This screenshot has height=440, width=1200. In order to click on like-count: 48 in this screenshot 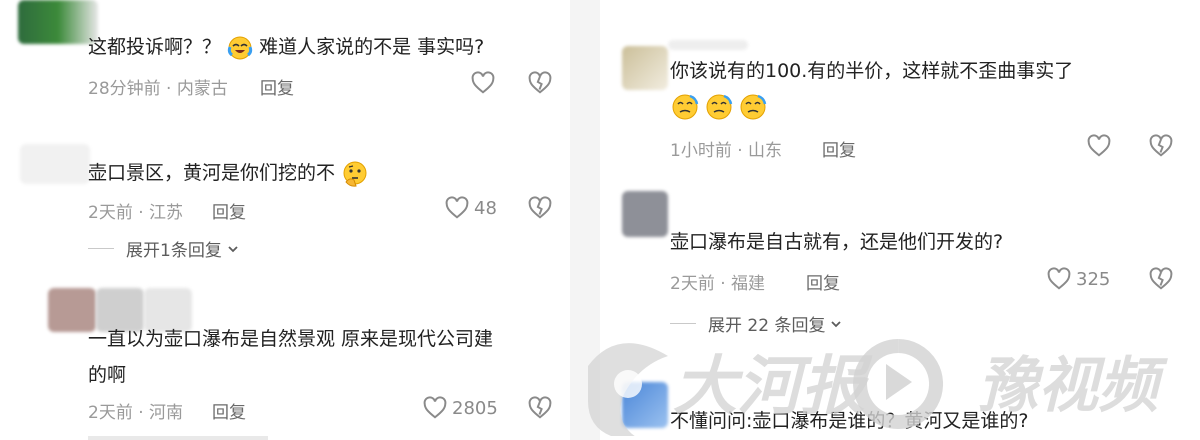, I will do `click(485, 208)`.